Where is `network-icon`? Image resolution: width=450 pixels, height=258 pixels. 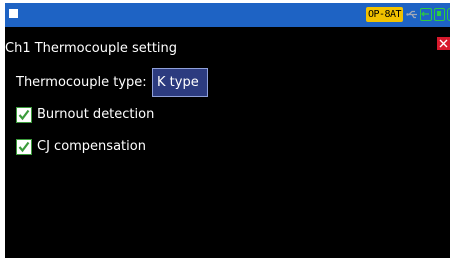
network-icon is located at coordinates (426, 14).